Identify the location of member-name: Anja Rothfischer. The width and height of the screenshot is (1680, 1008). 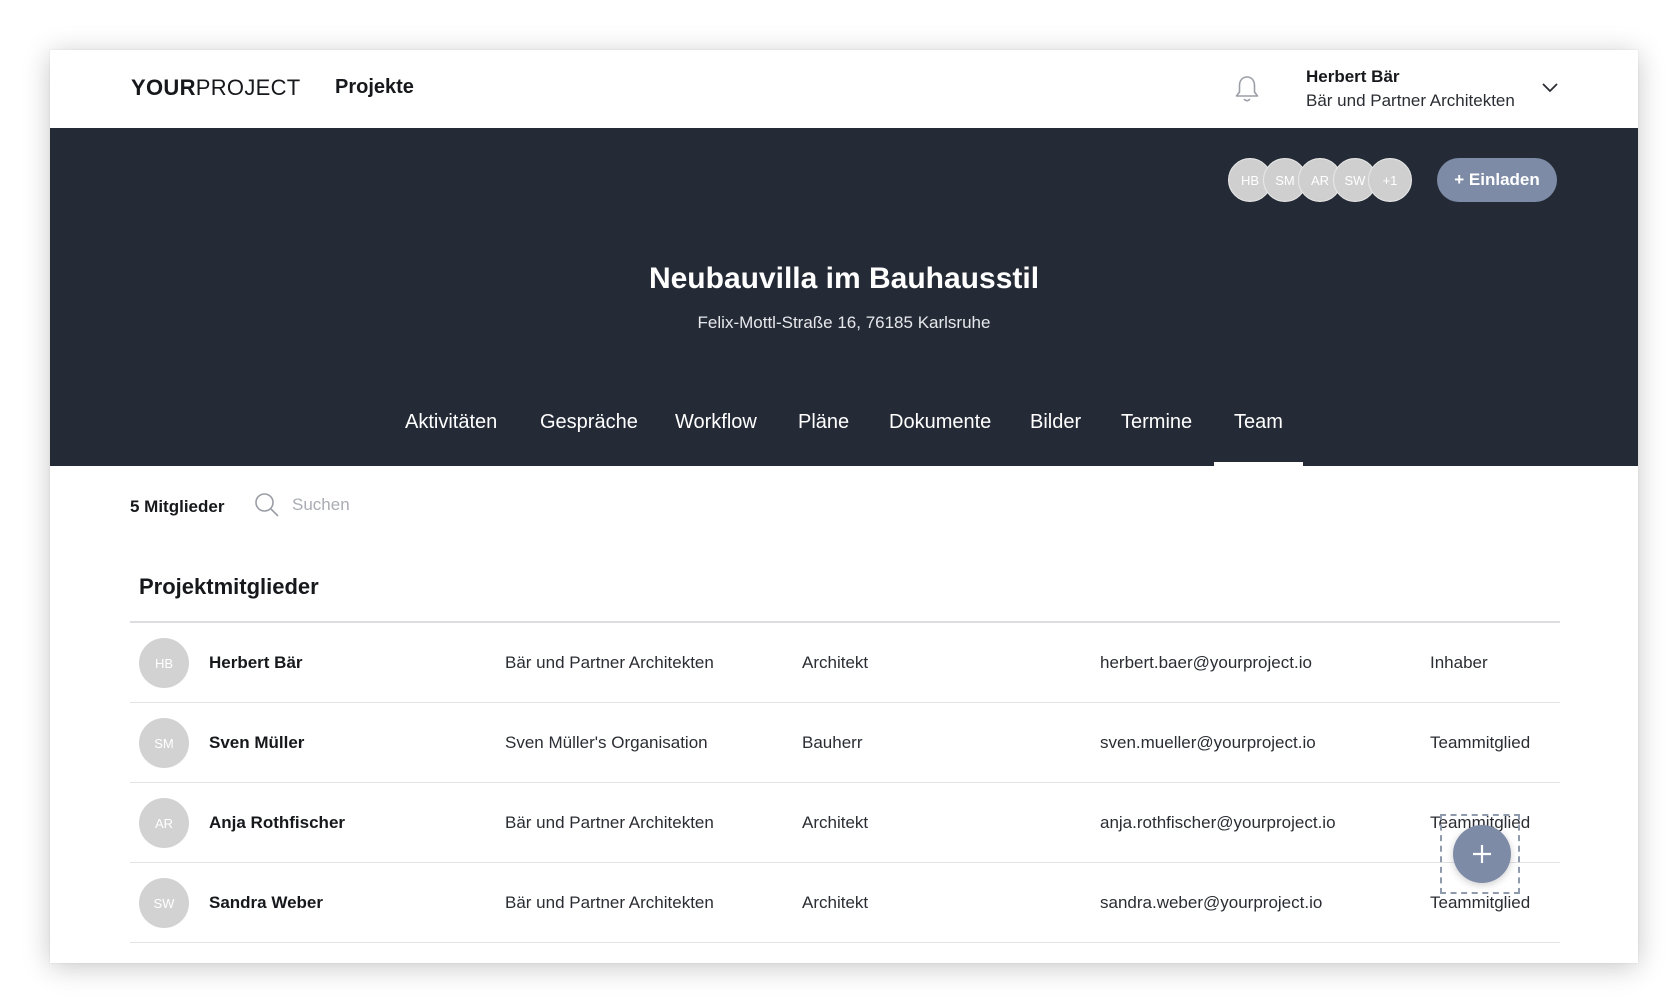
(277, 822).